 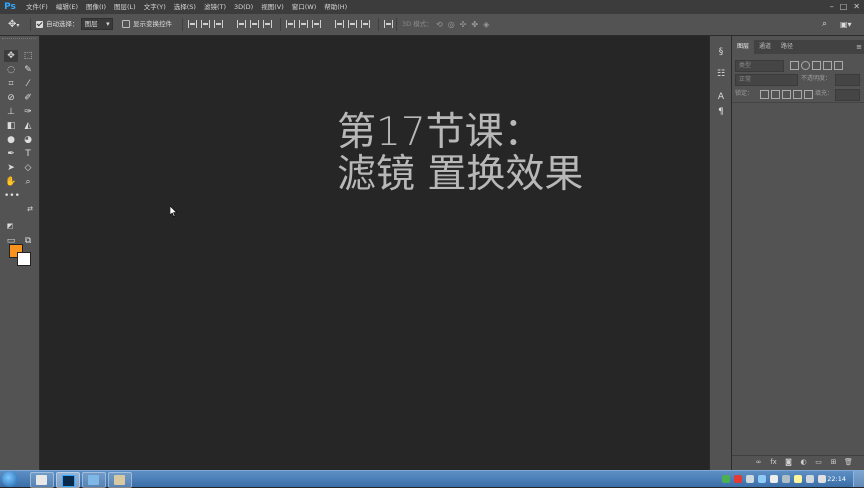 I want to click on auto-select-target-dropdown: 图层, so click(x=96, y=24).